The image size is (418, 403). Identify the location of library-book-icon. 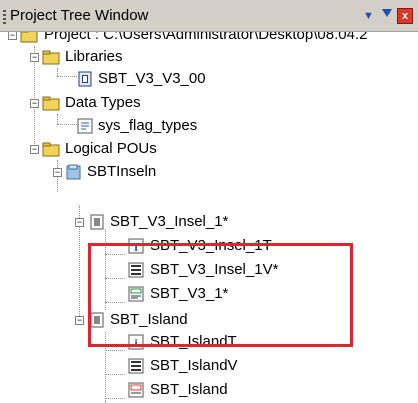
(85, 79).